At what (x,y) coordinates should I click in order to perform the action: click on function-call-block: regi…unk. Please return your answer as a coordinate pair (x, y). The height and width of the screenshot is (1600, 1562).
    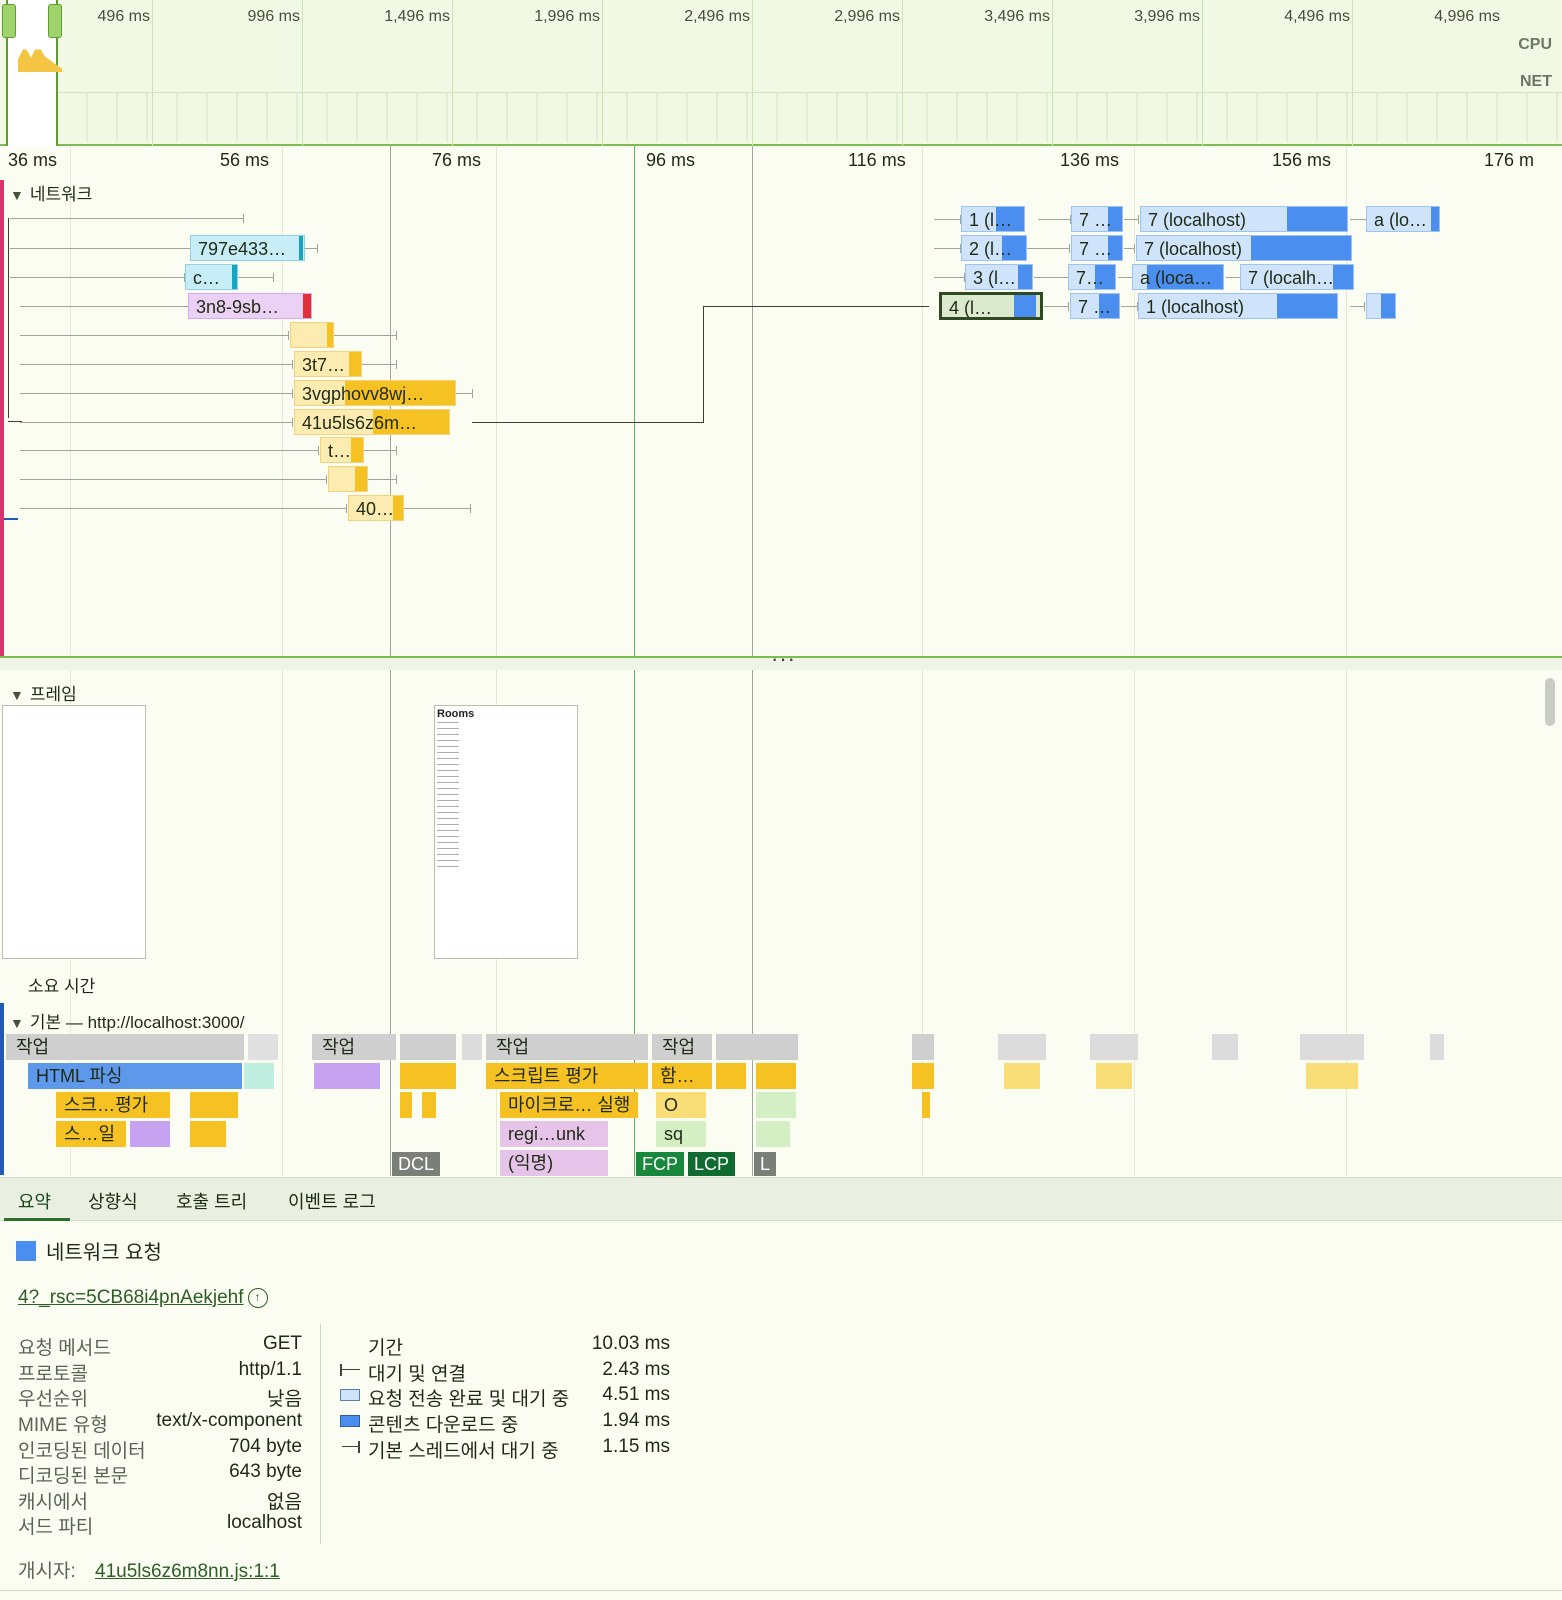
    Looking at the image, I should click on (554, 1134).